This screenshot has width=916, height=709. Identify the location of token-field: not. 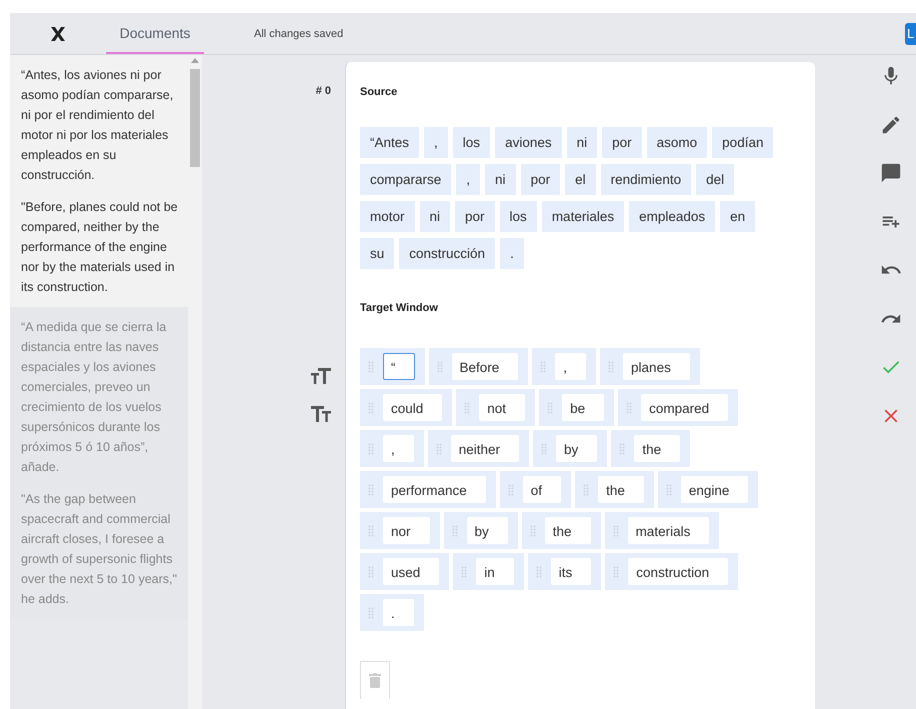
(502, 407).